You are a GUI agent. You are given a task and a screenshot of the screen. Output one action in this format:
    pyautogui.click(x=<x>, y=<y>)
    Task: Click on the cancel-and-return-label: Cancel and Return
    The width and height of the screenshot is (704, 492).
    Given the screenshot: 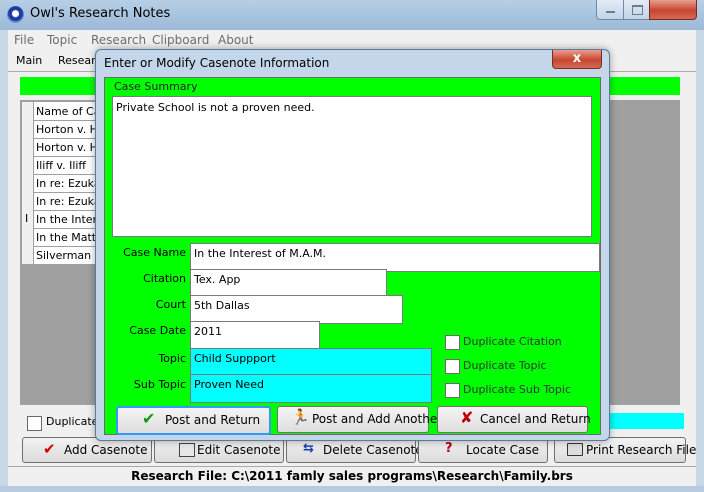 What is the action you would take?
    pyautogui.click(x=535, y=419)
    